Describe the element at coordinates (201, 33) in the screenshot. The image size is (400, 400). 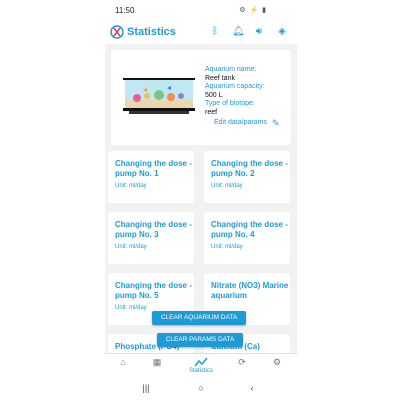
I see `app-bar: Statistics ᛒ 🔔︎ 🔊︎ ◈` at that location.